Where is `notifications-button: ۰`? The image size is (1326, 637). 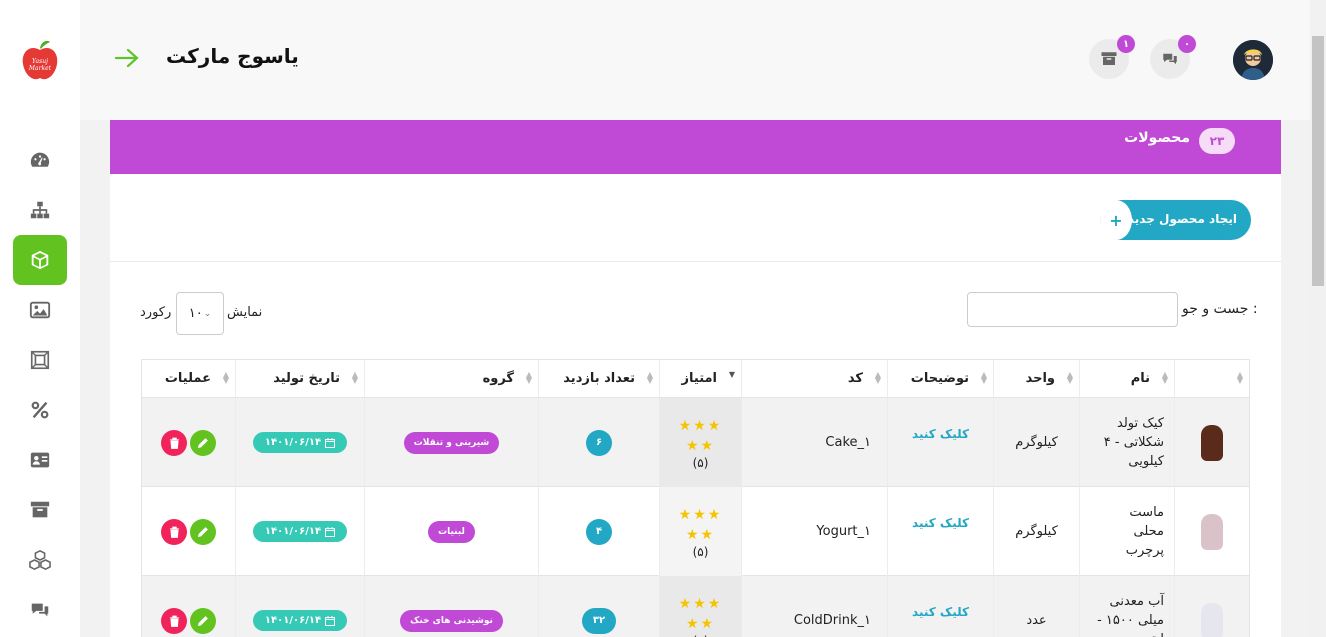 notifications-button: ۰ is located at coordinates (1173, 57).